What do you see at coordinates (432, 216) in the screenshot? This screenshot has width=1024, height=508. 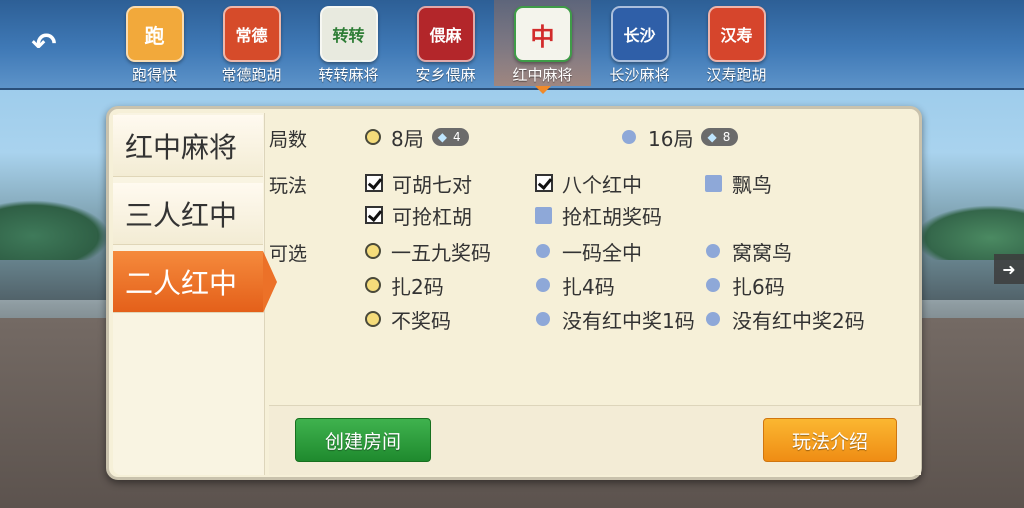 I see `option-label: 可抢杠胡` at bounding box center [432, 216].